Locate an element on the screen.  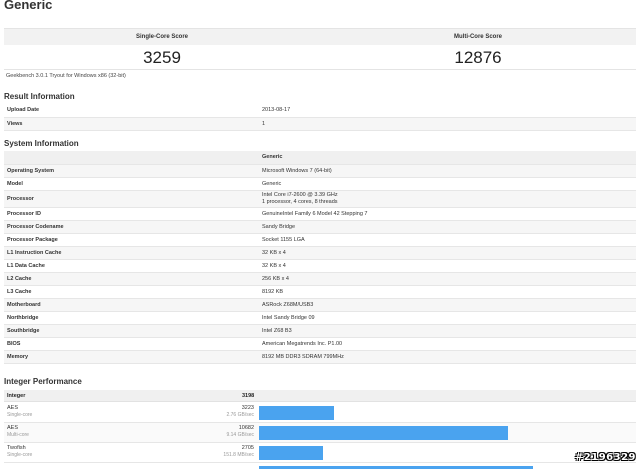
system-info-key: L1 Data Cache is located at coordinates (131, 266).